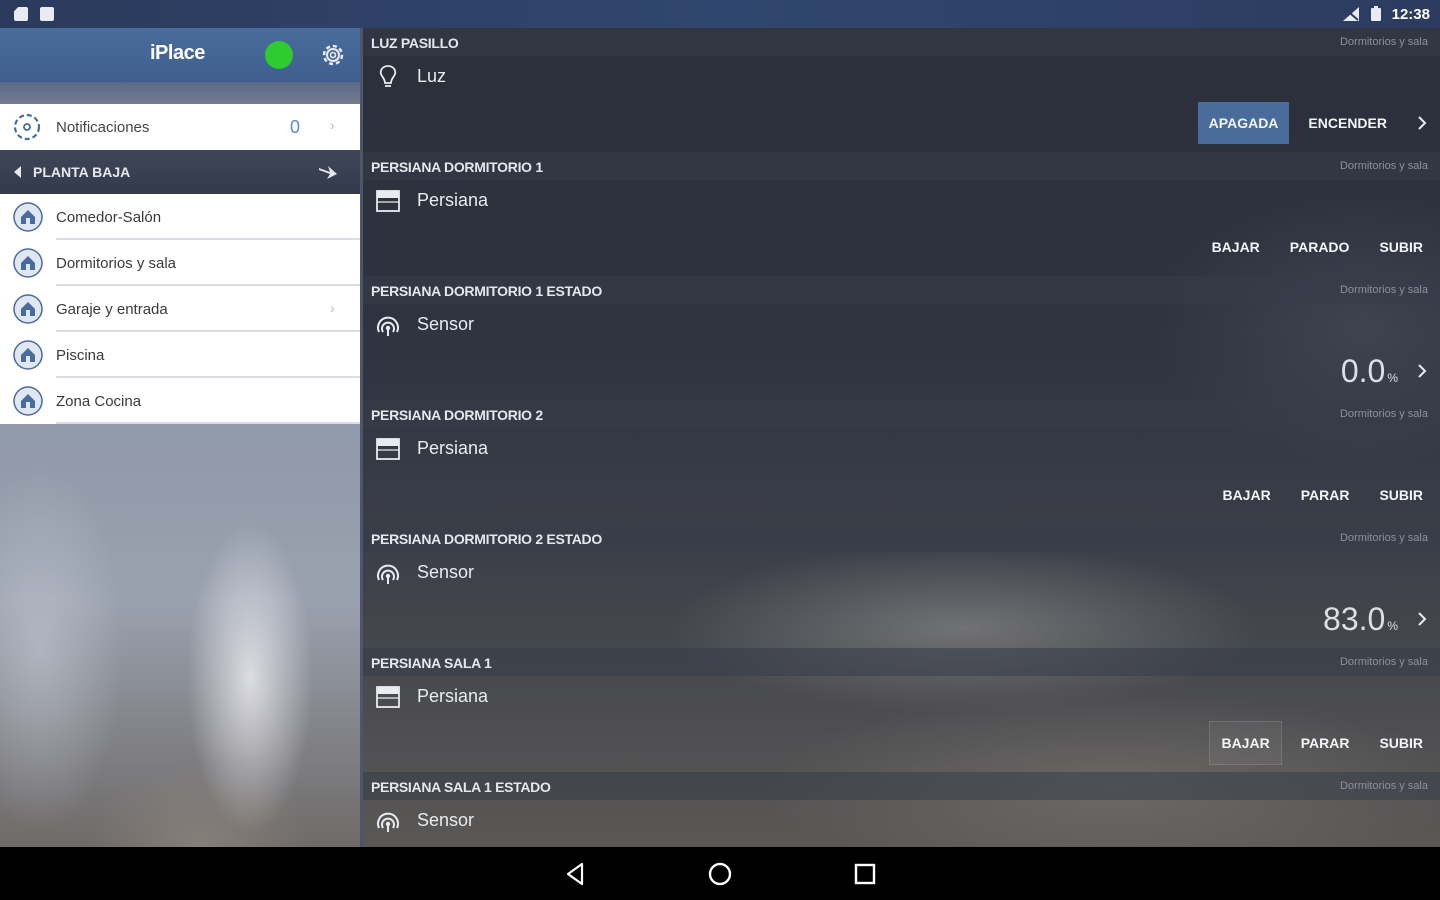  What do you see at coordinates (116, 263) in the screenshot?
I see `room-label: Dormitorios y sala` at bounding box center [116, 263].